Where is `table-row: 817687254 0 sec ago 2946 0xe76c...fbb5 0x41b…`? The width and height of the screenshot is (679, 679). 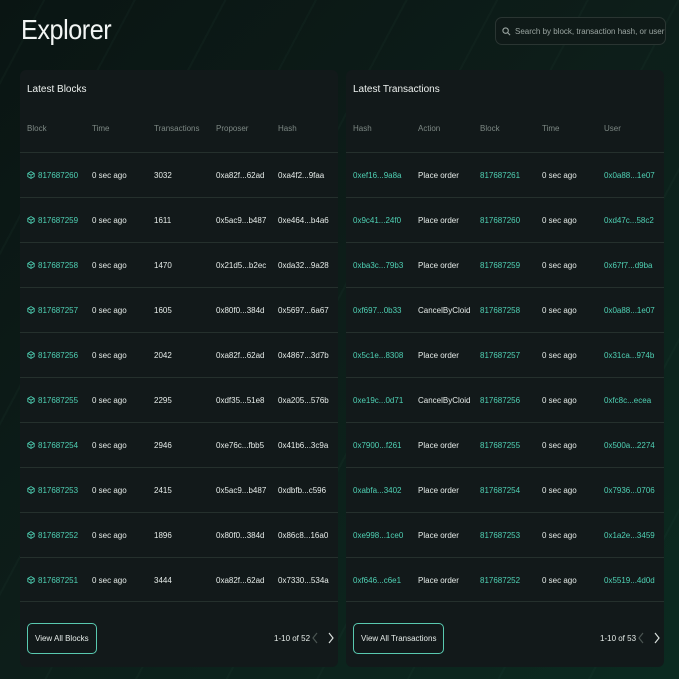
table-row: 817687254 0 sec ago 2946 0xe76c...fbb5 0x41b… is located at coordinates (179, 444).